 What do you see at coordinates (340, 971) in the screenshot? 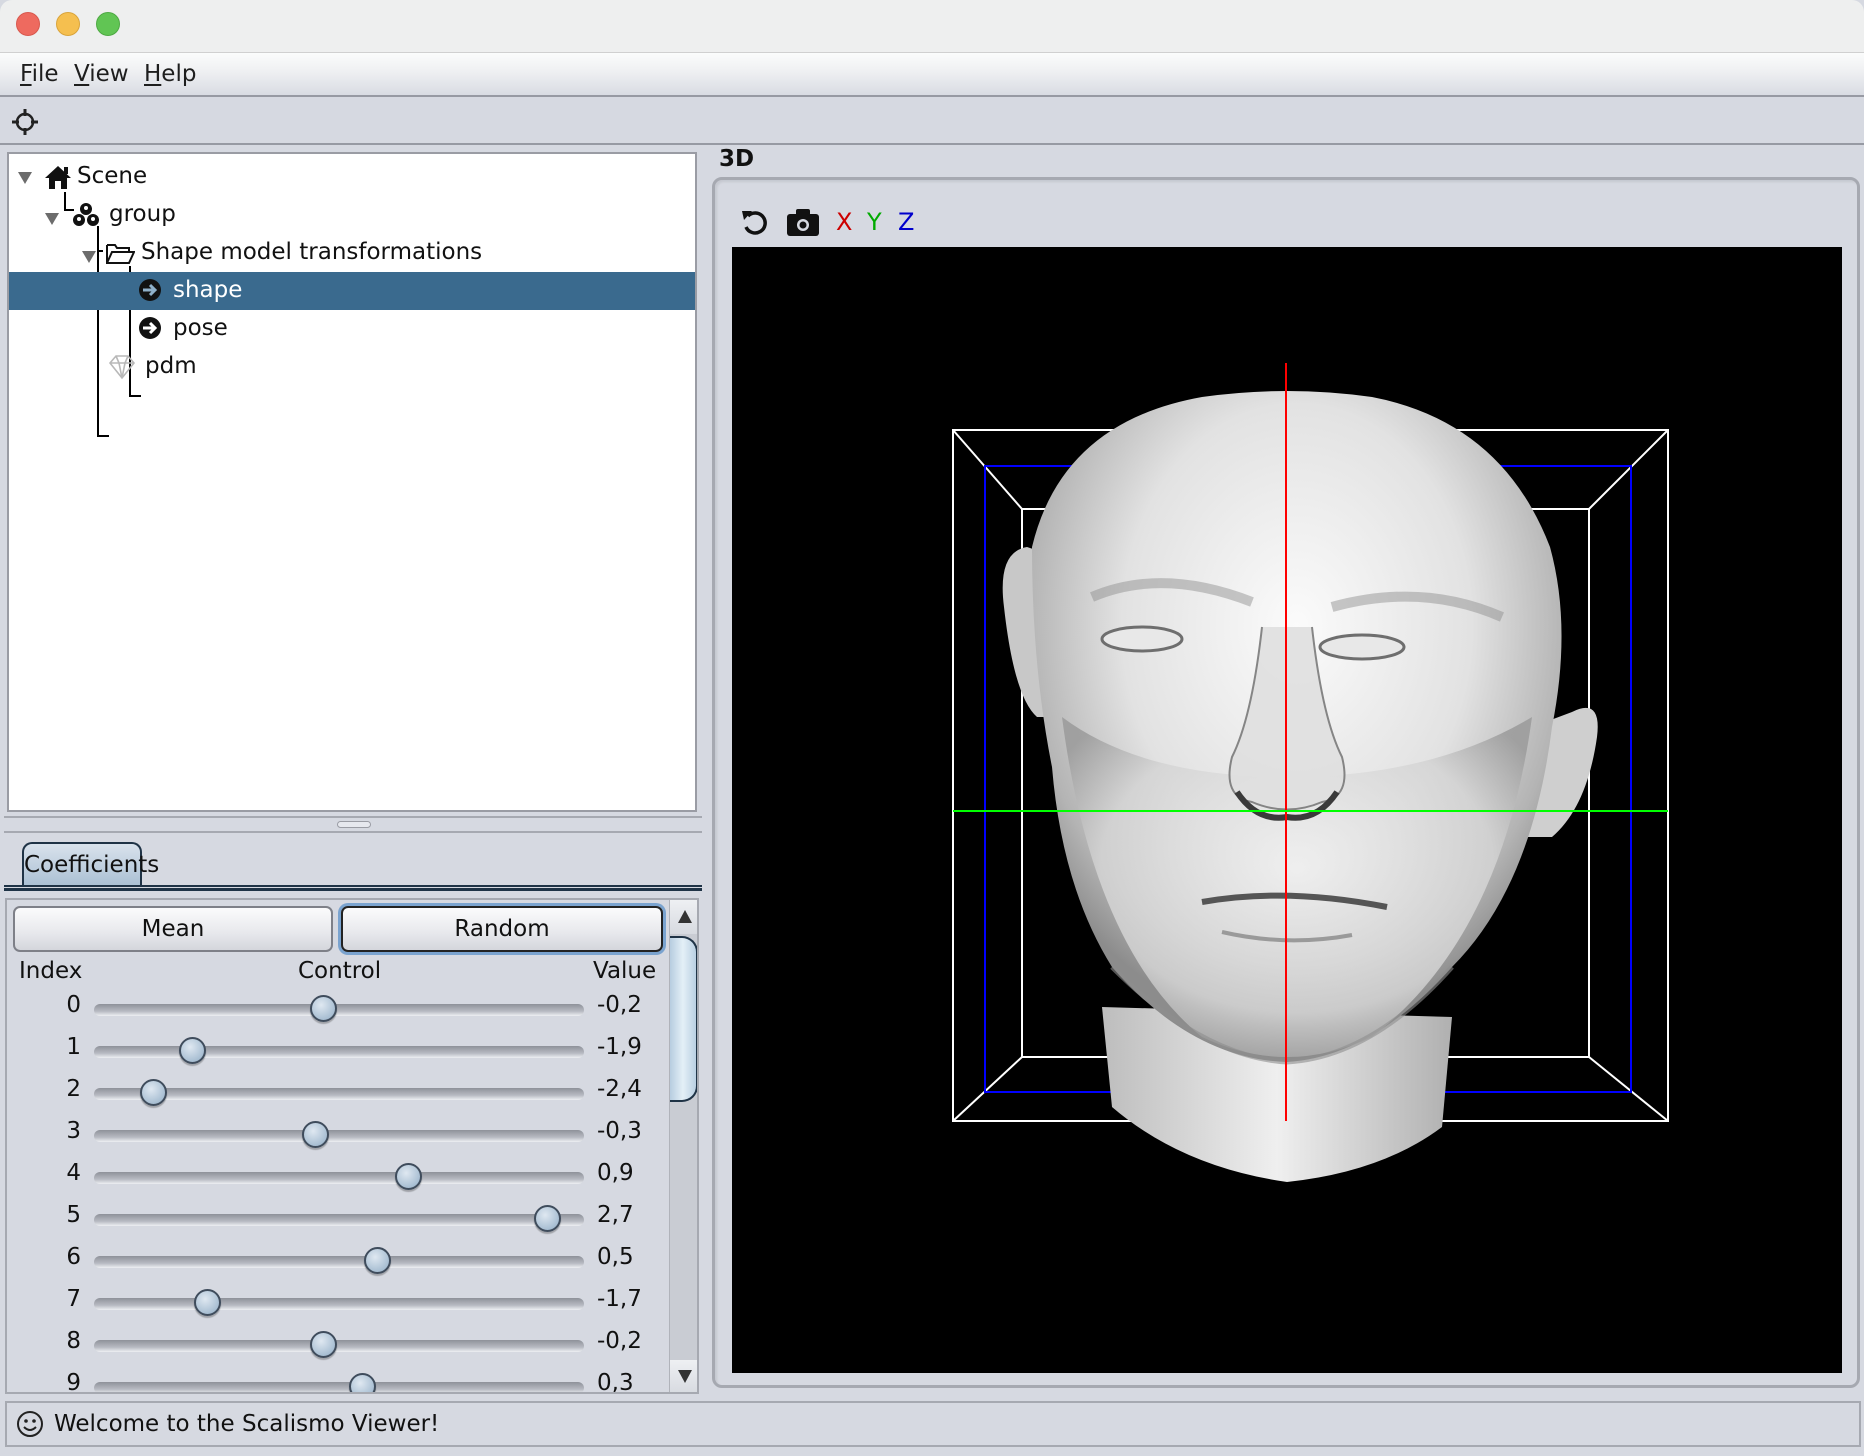
I see `column-header-control: Control` at bounding box center [340, 971].